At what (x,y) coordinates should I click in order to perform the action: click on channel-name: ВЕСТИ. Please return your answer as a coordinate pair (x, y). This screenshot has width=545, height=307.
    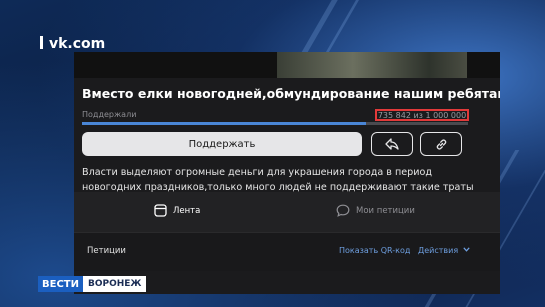
    Looking at the image, I should click on (60, 284).